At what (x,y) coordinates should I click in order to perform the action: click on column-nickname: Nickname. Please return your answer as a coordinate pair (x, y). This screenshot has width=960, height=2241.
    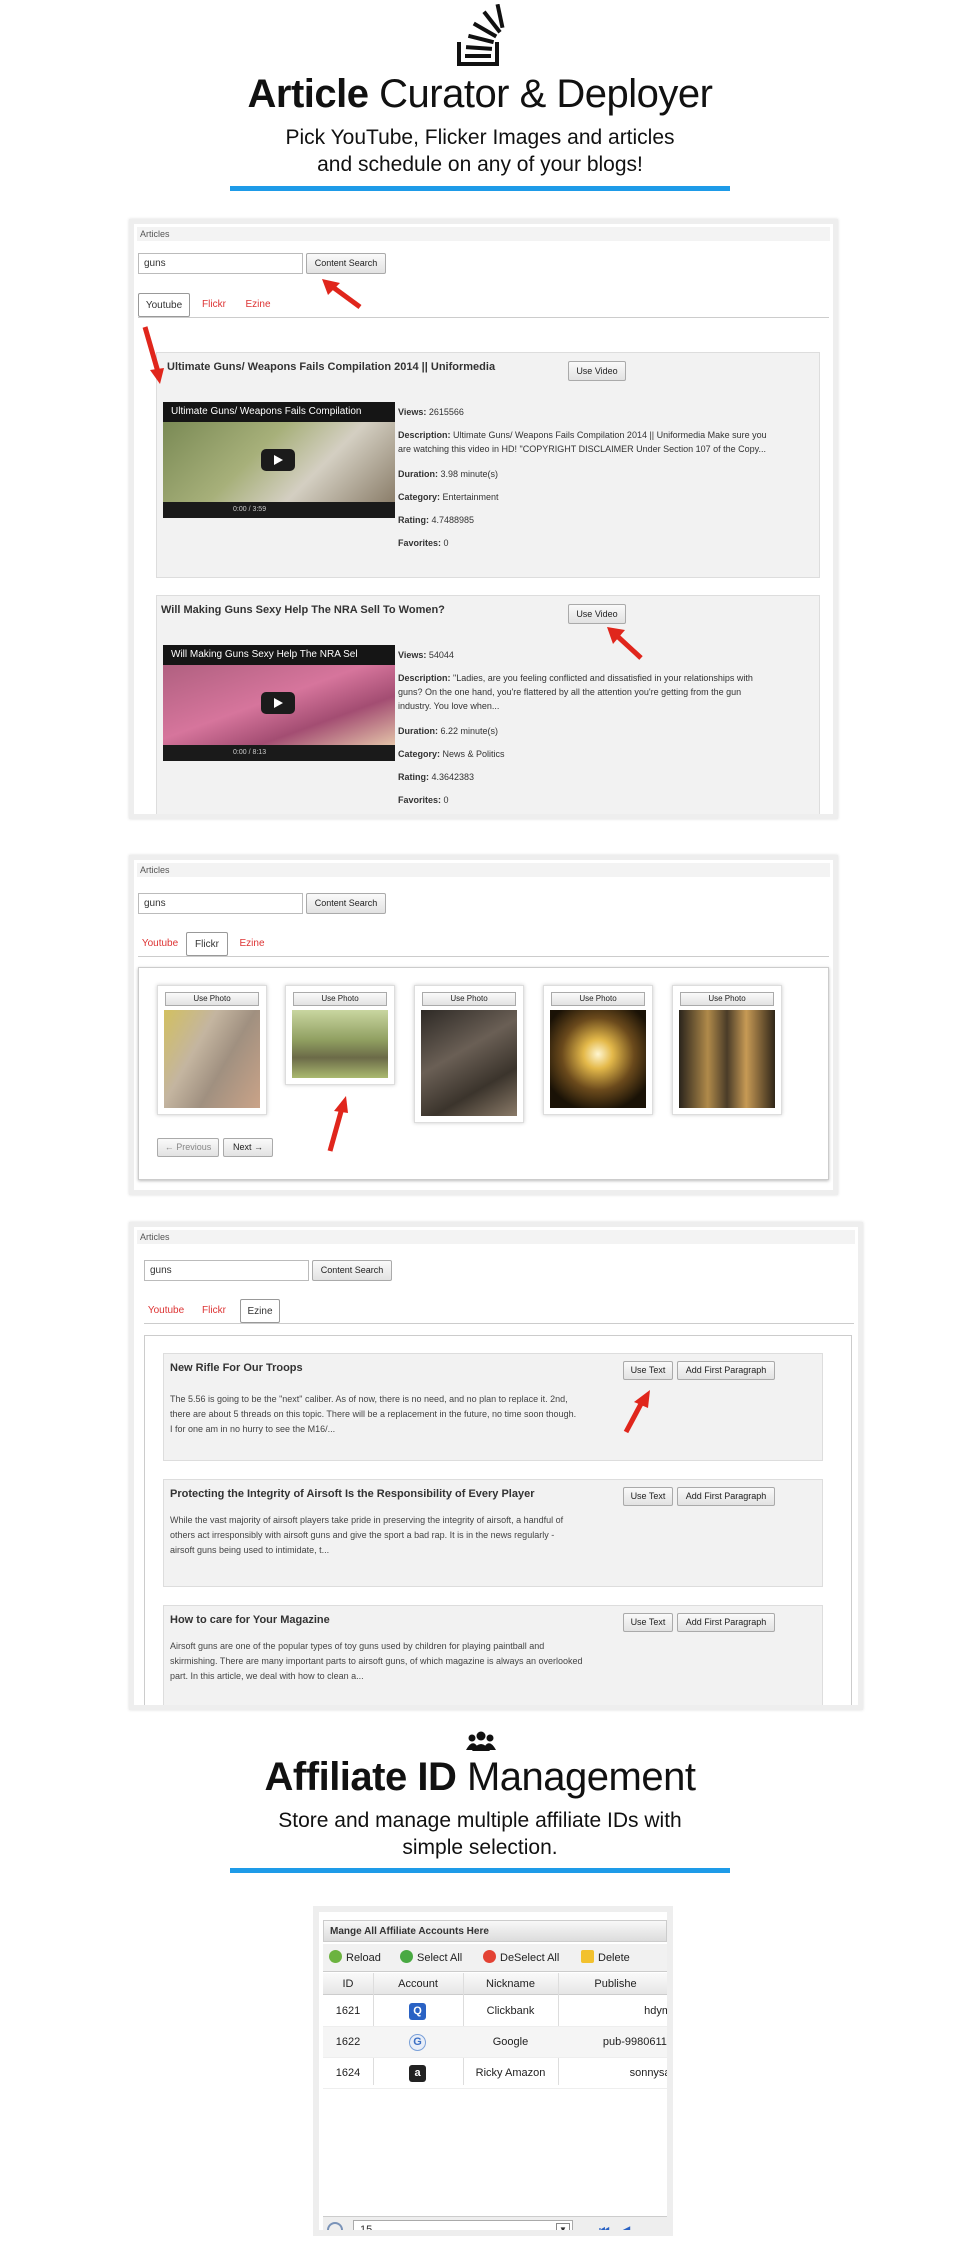
    Looking at the image, I should click on (510, 1984).